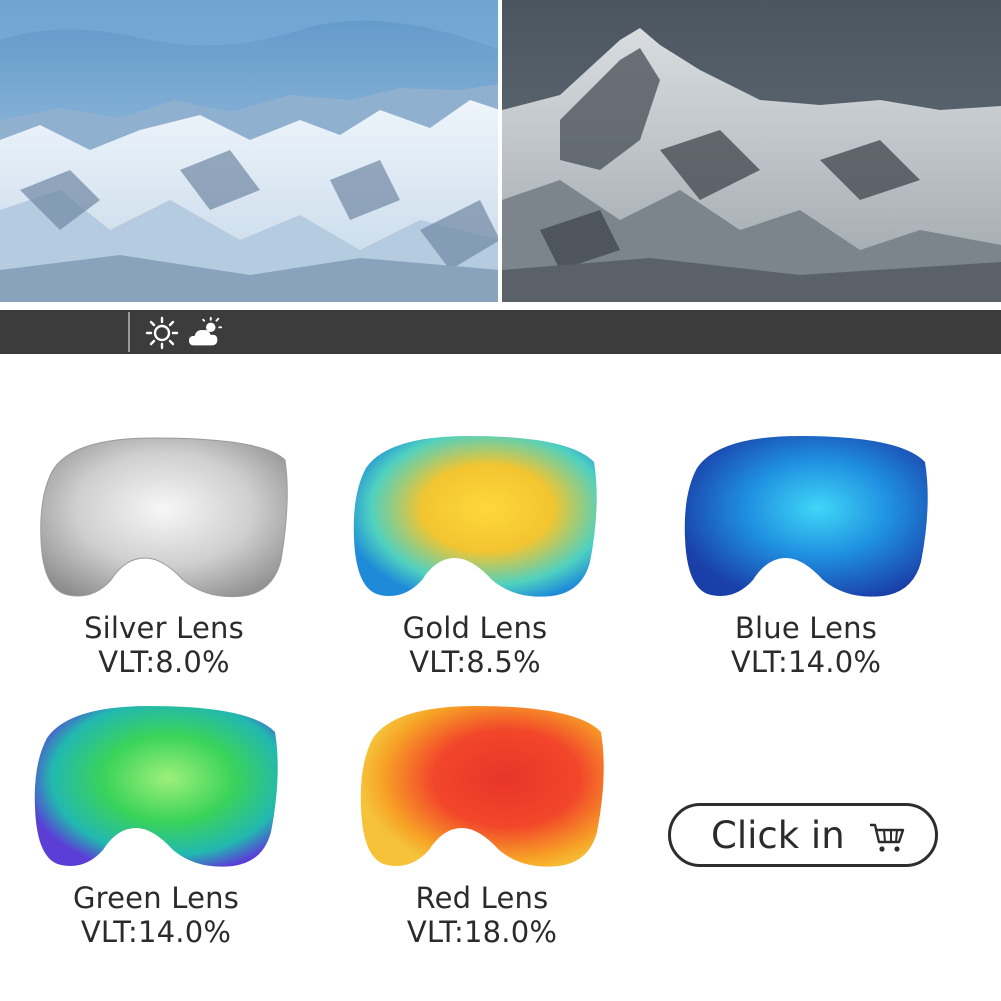 This screenshot has width=1001, height=1001. I want to click on click-in-button: Click in, so click(803, 835).